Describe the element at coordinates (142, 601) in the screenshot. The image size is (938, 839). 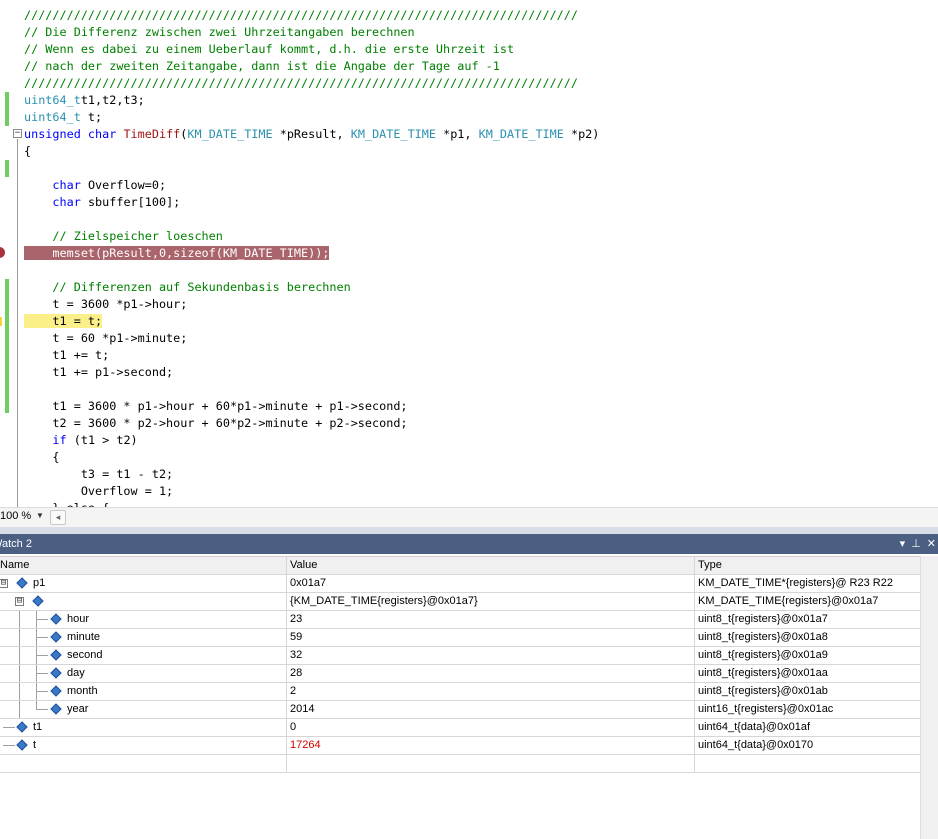
I see `watch-name-cell: ⊟` at that location.